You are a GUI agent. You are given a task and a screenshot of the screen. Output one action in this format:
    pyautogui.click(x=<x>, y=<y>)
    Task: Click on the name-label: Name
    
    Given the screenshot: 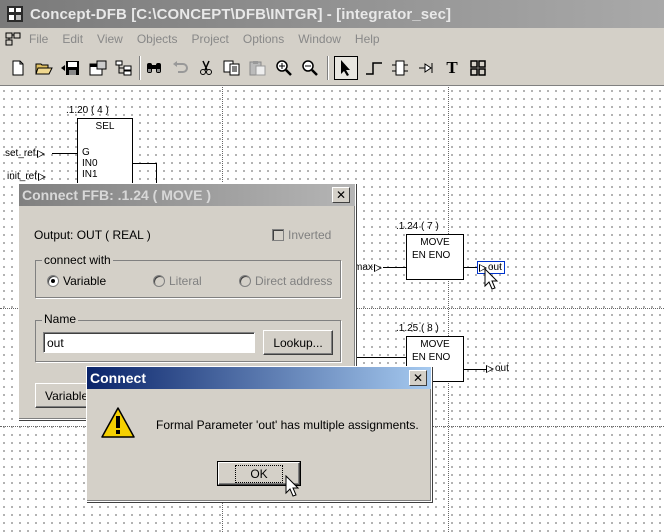 What is the action you would take?
    pyautogui.click(x=60, y=319)
    